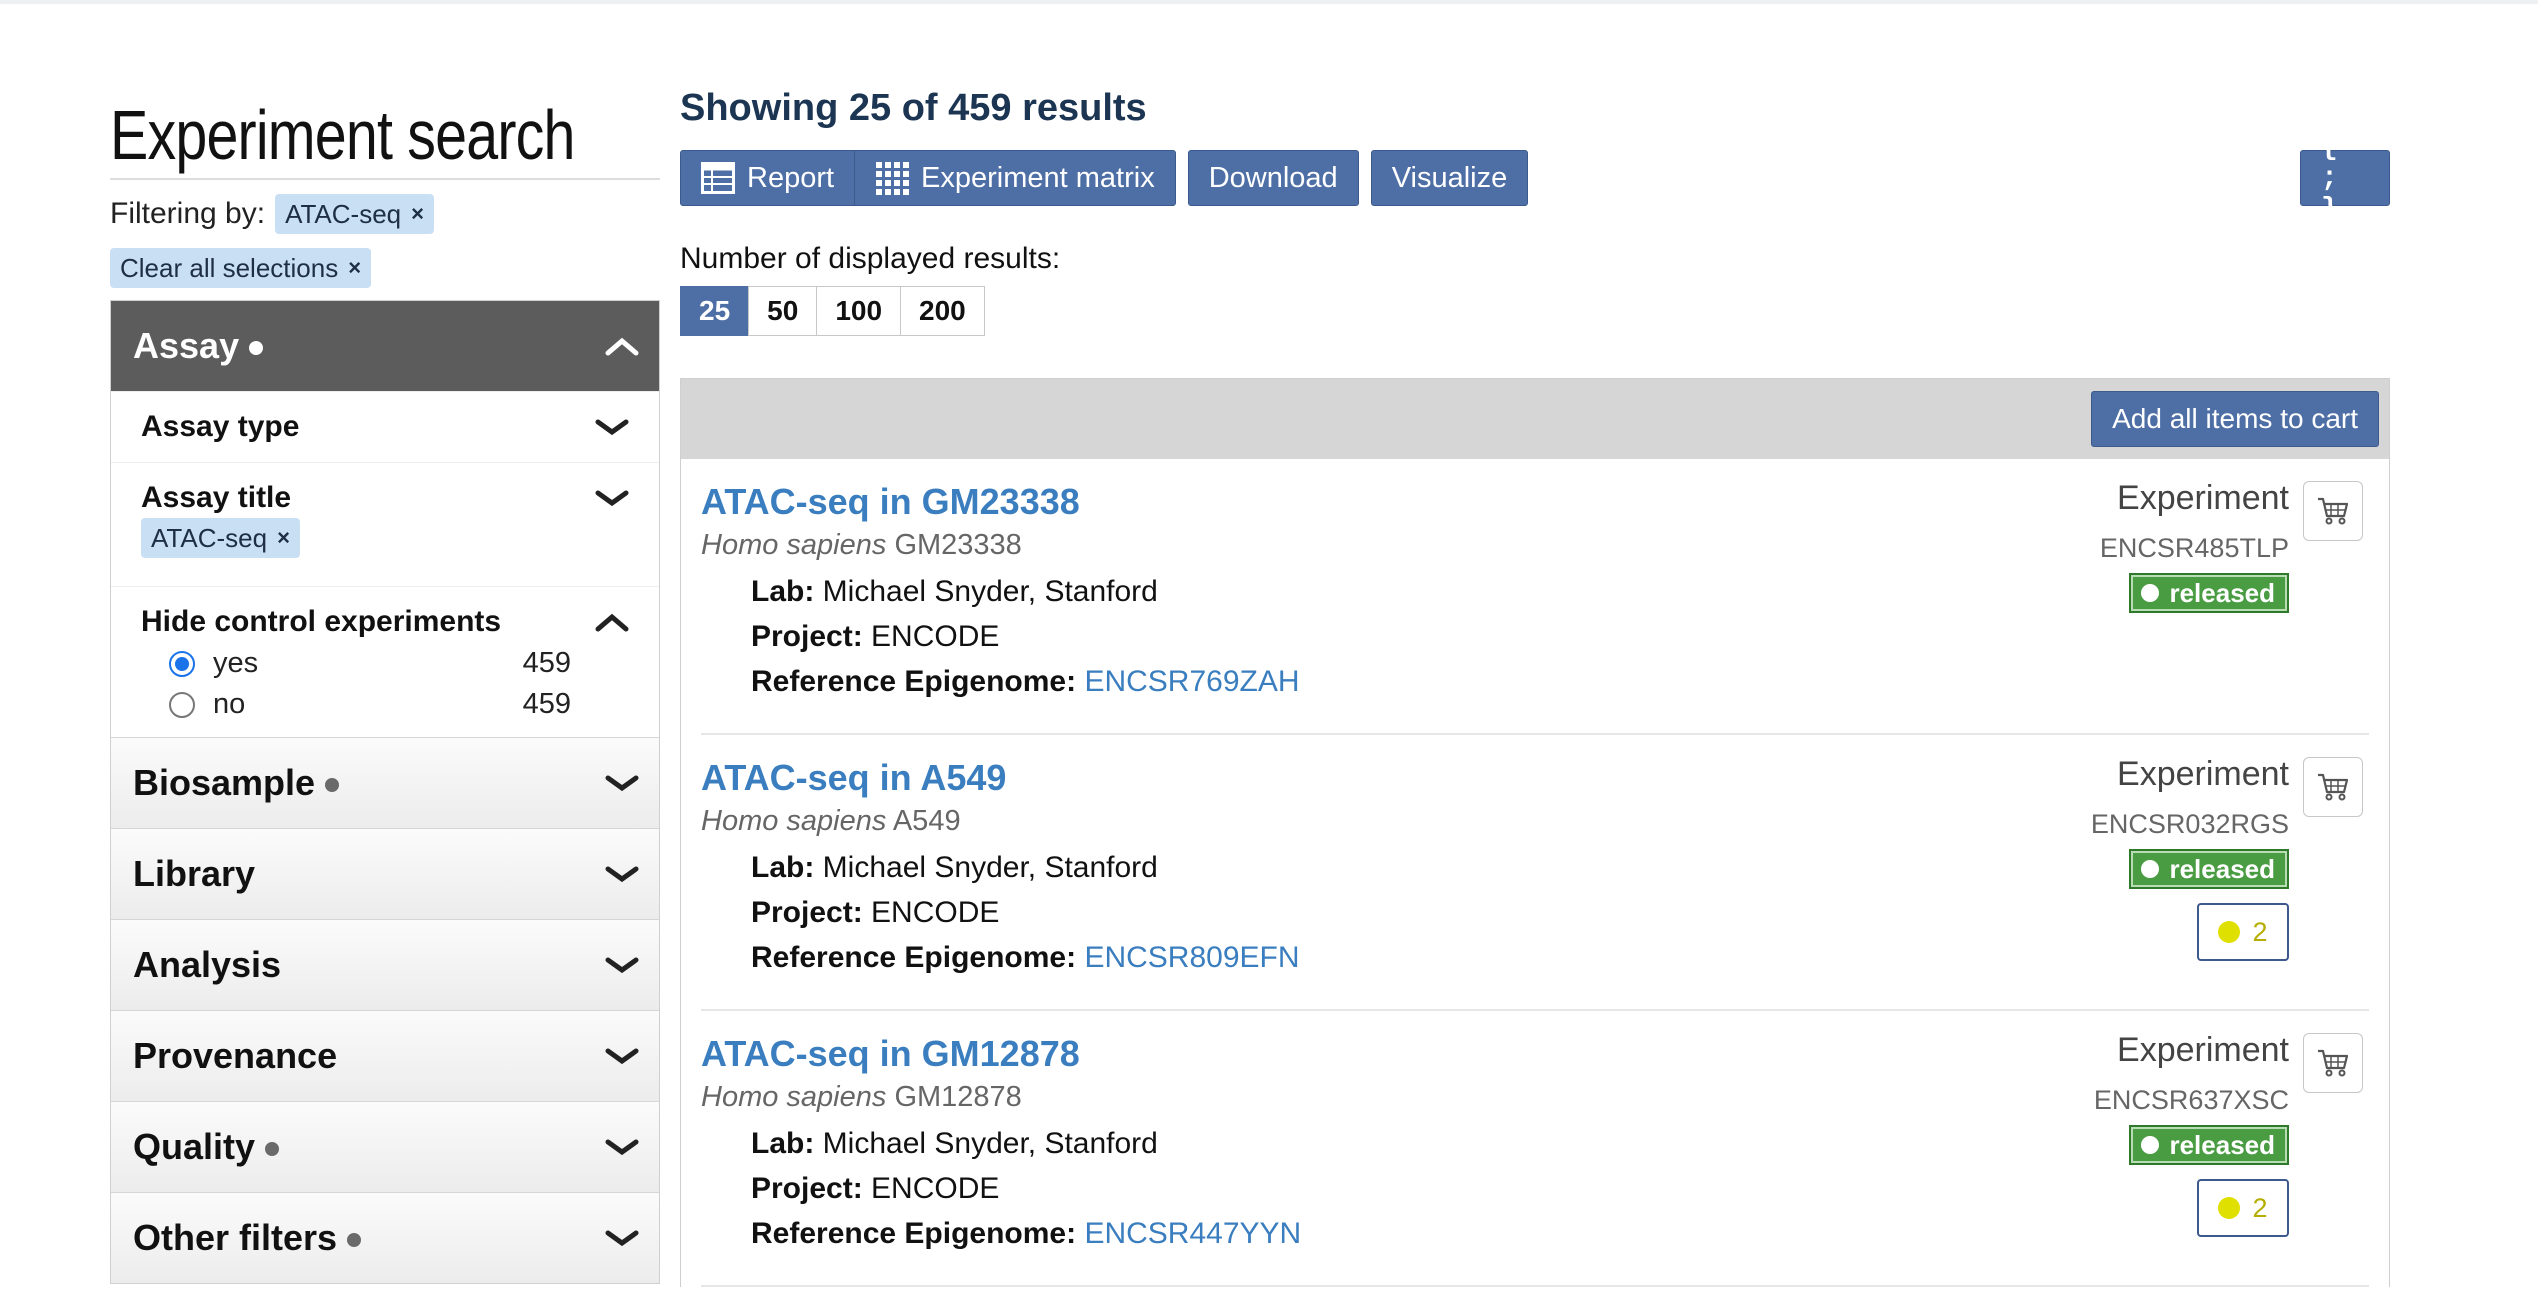 Image resolution: width=2538 pixels, height=1306 pixels. What do you see at coordinates (235, 1055) in the screenshot?
I see `facet-group-label: Provenance` at bounding box center [235, 1055].